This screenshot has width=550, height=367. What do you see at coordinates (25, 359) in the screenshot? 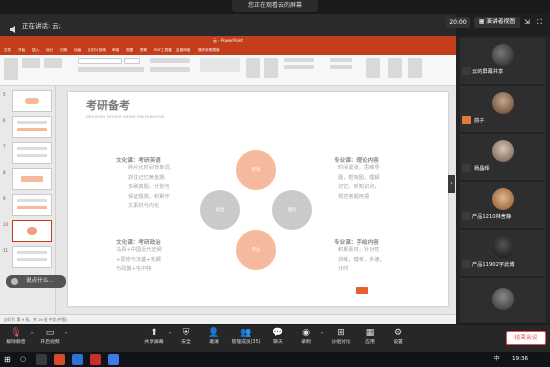
I see `search-icon: ○` at bounding box center [25, 359].